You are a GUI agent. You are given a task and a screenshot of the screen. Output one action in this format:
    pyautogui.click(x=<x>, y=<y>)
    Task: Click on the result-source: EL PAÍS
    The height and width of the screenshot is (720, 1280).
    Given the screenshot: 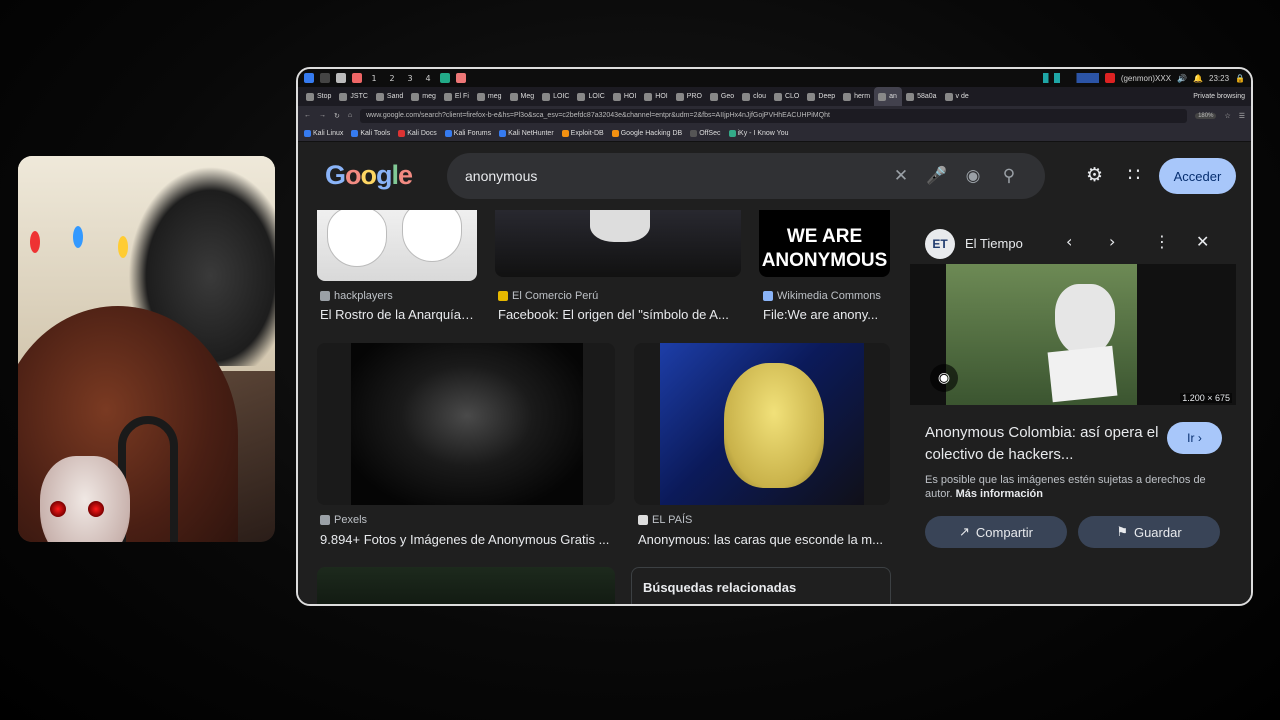 What is the action you would take?
    pyautogui.click(x=665, y=520)
    